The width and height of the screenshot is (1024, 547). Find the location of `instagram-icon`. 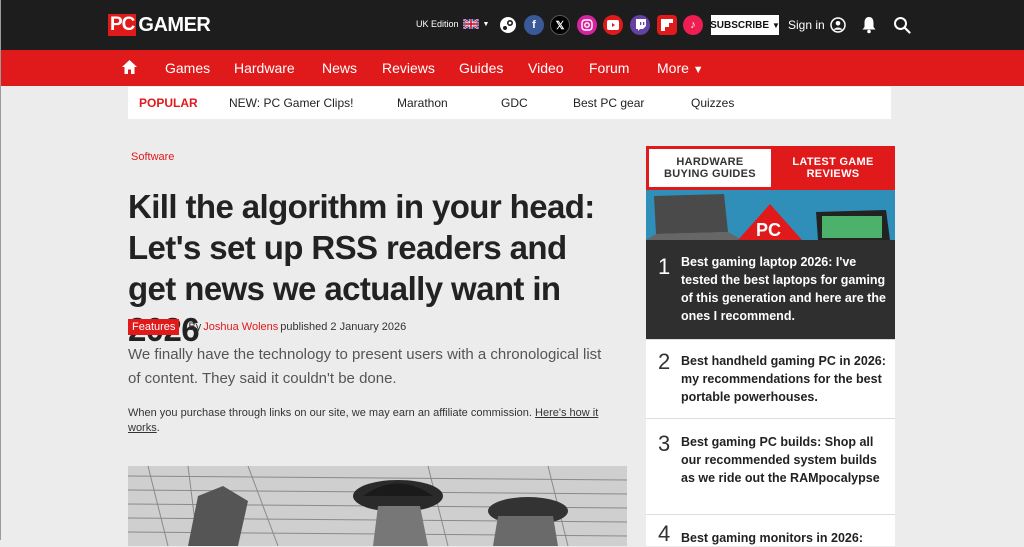

instagram-icon is located at coordinates (587, 25).